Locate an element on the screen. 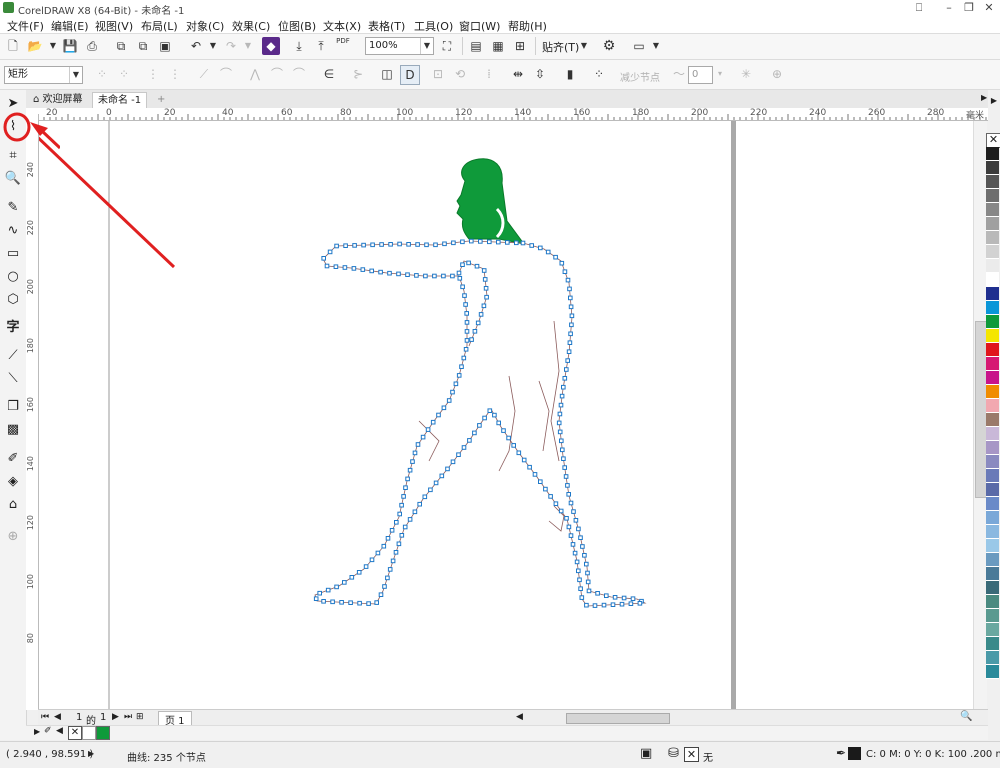  menu-text: 文本(X) is located at coordinates (342, 26).